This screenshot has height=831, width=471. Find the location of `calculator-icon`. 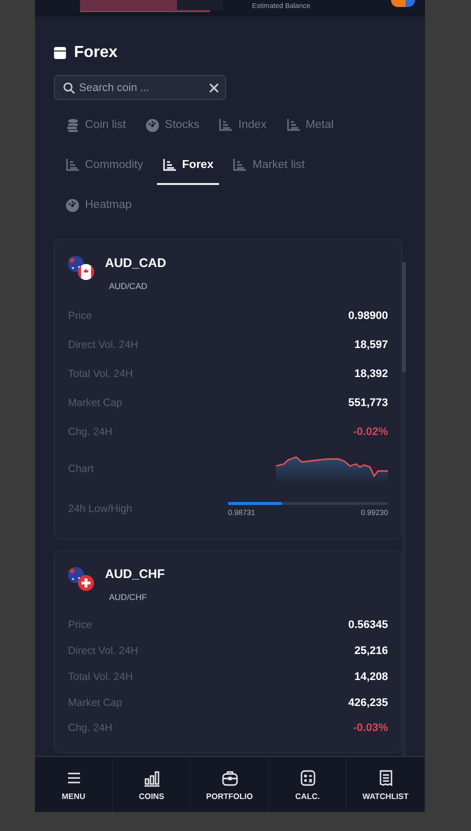

calculator-icon is located at coordinates (307, 777).